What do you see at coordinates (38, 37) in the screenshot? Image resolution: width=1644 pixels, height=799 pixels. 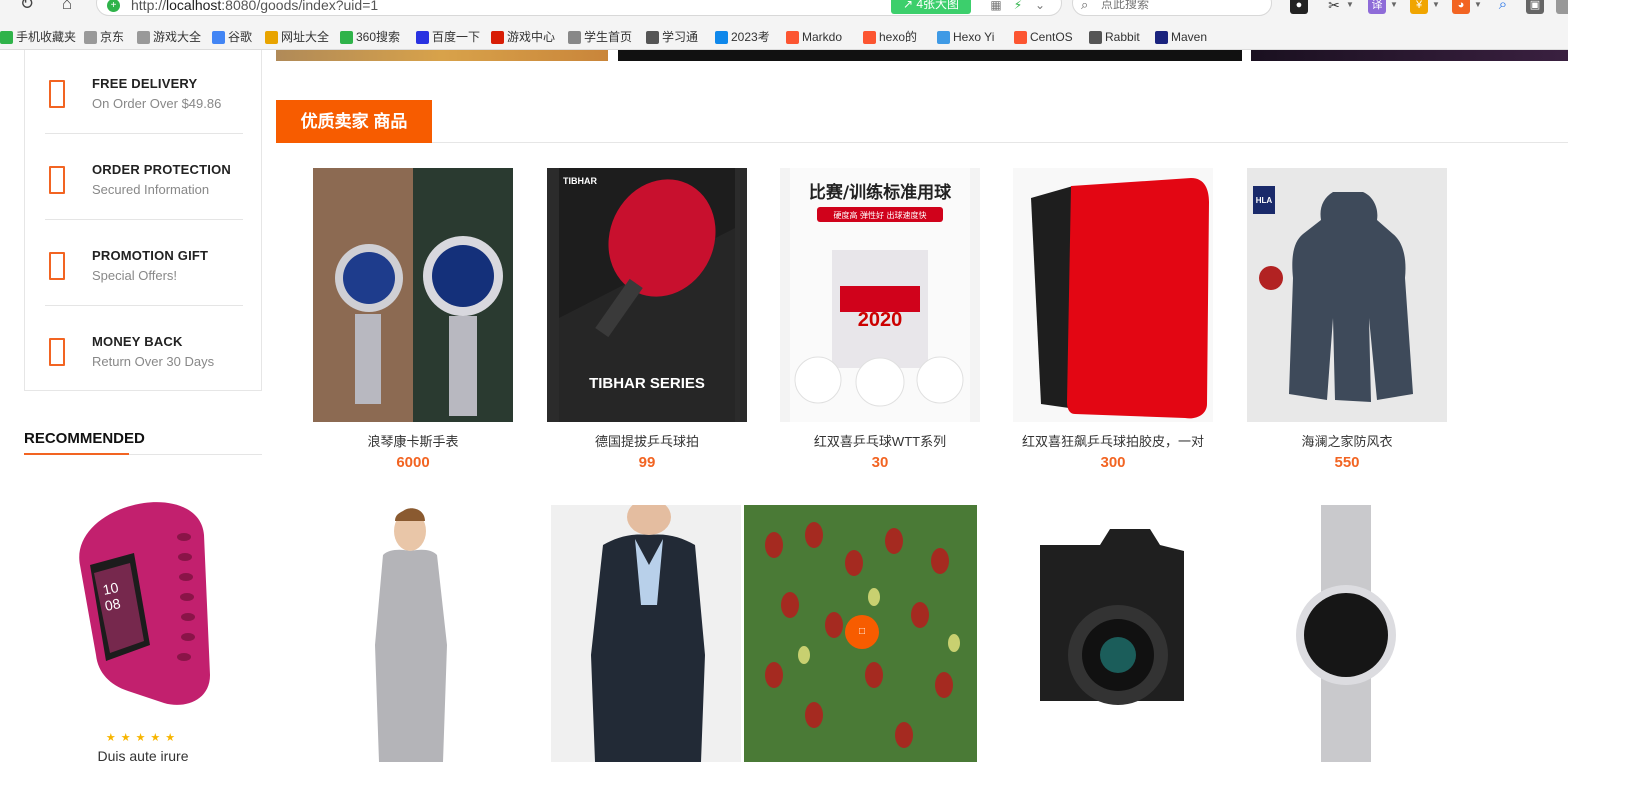 I see `bookmark-item: 手机收藏夹` at bounding box center [38, 37].